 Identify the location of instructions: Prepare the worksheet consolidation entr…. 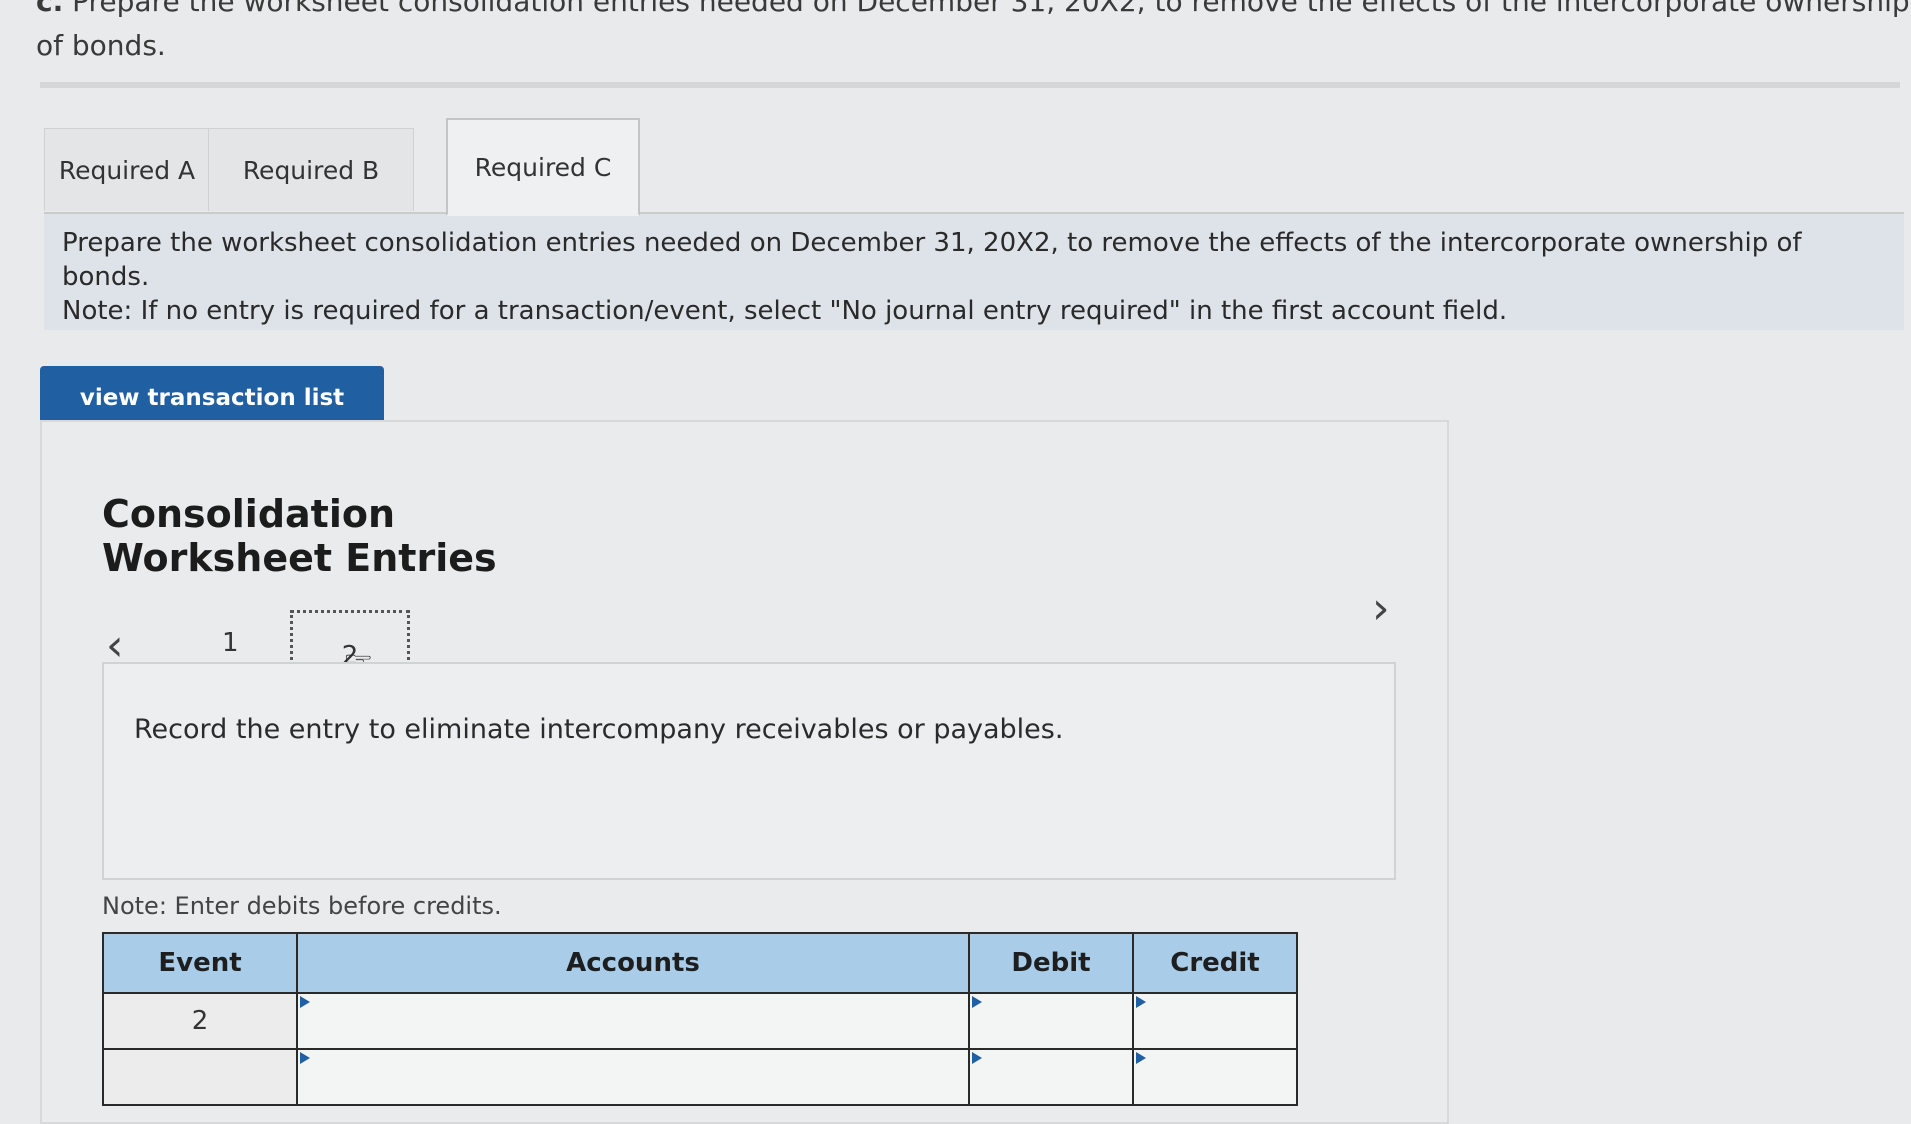
(974, 272).